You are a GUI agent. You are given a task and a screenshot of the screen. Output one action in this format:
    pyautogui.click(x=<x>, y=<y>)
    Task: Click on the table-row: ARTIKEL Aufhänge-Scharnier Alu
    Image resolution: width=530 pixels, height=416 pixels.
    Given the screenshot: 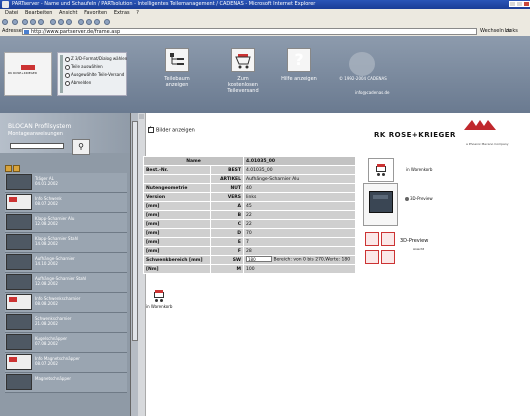 What is the action you would take?
    pyautogui.click(x=249, y=179)
    